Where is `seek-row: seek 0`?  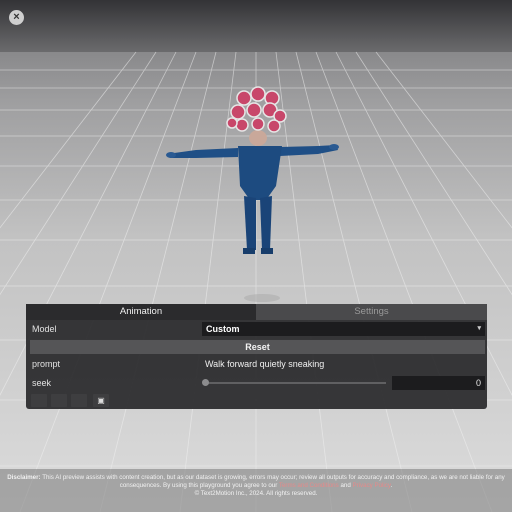
seek-row: seek 0 is located at coordinates (256, 383).